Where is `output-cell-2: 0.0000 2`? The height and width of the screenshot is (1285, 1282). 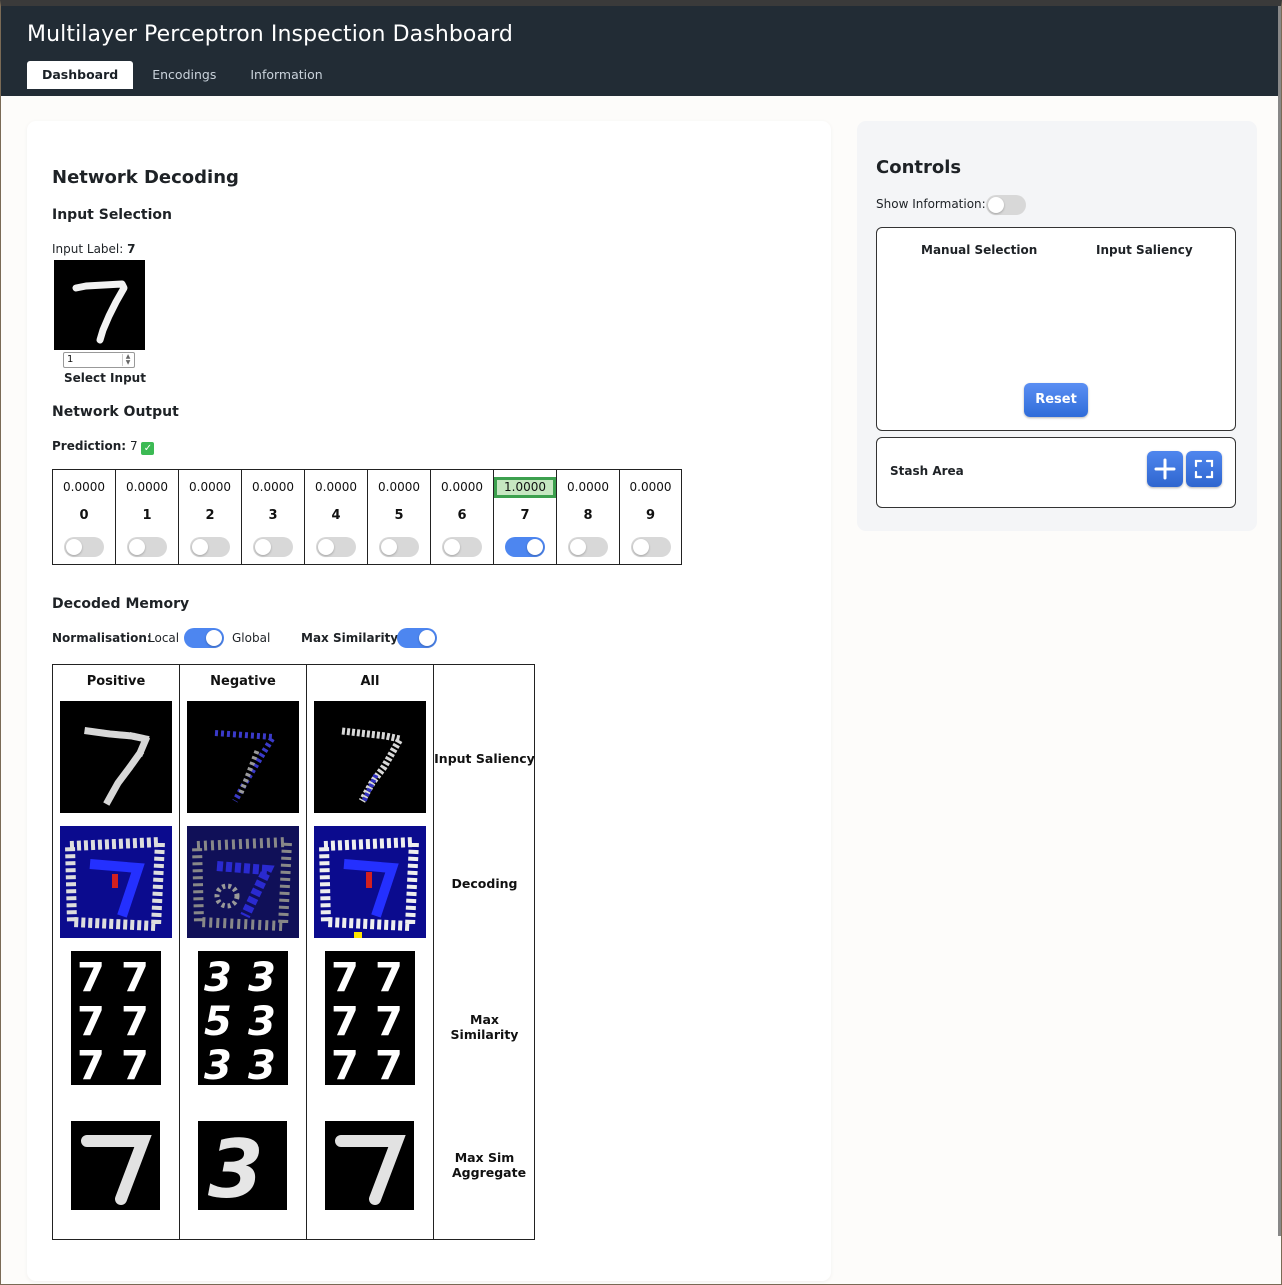 output-cell-2: 0.0000 2 is located at coordinates (210, 517).